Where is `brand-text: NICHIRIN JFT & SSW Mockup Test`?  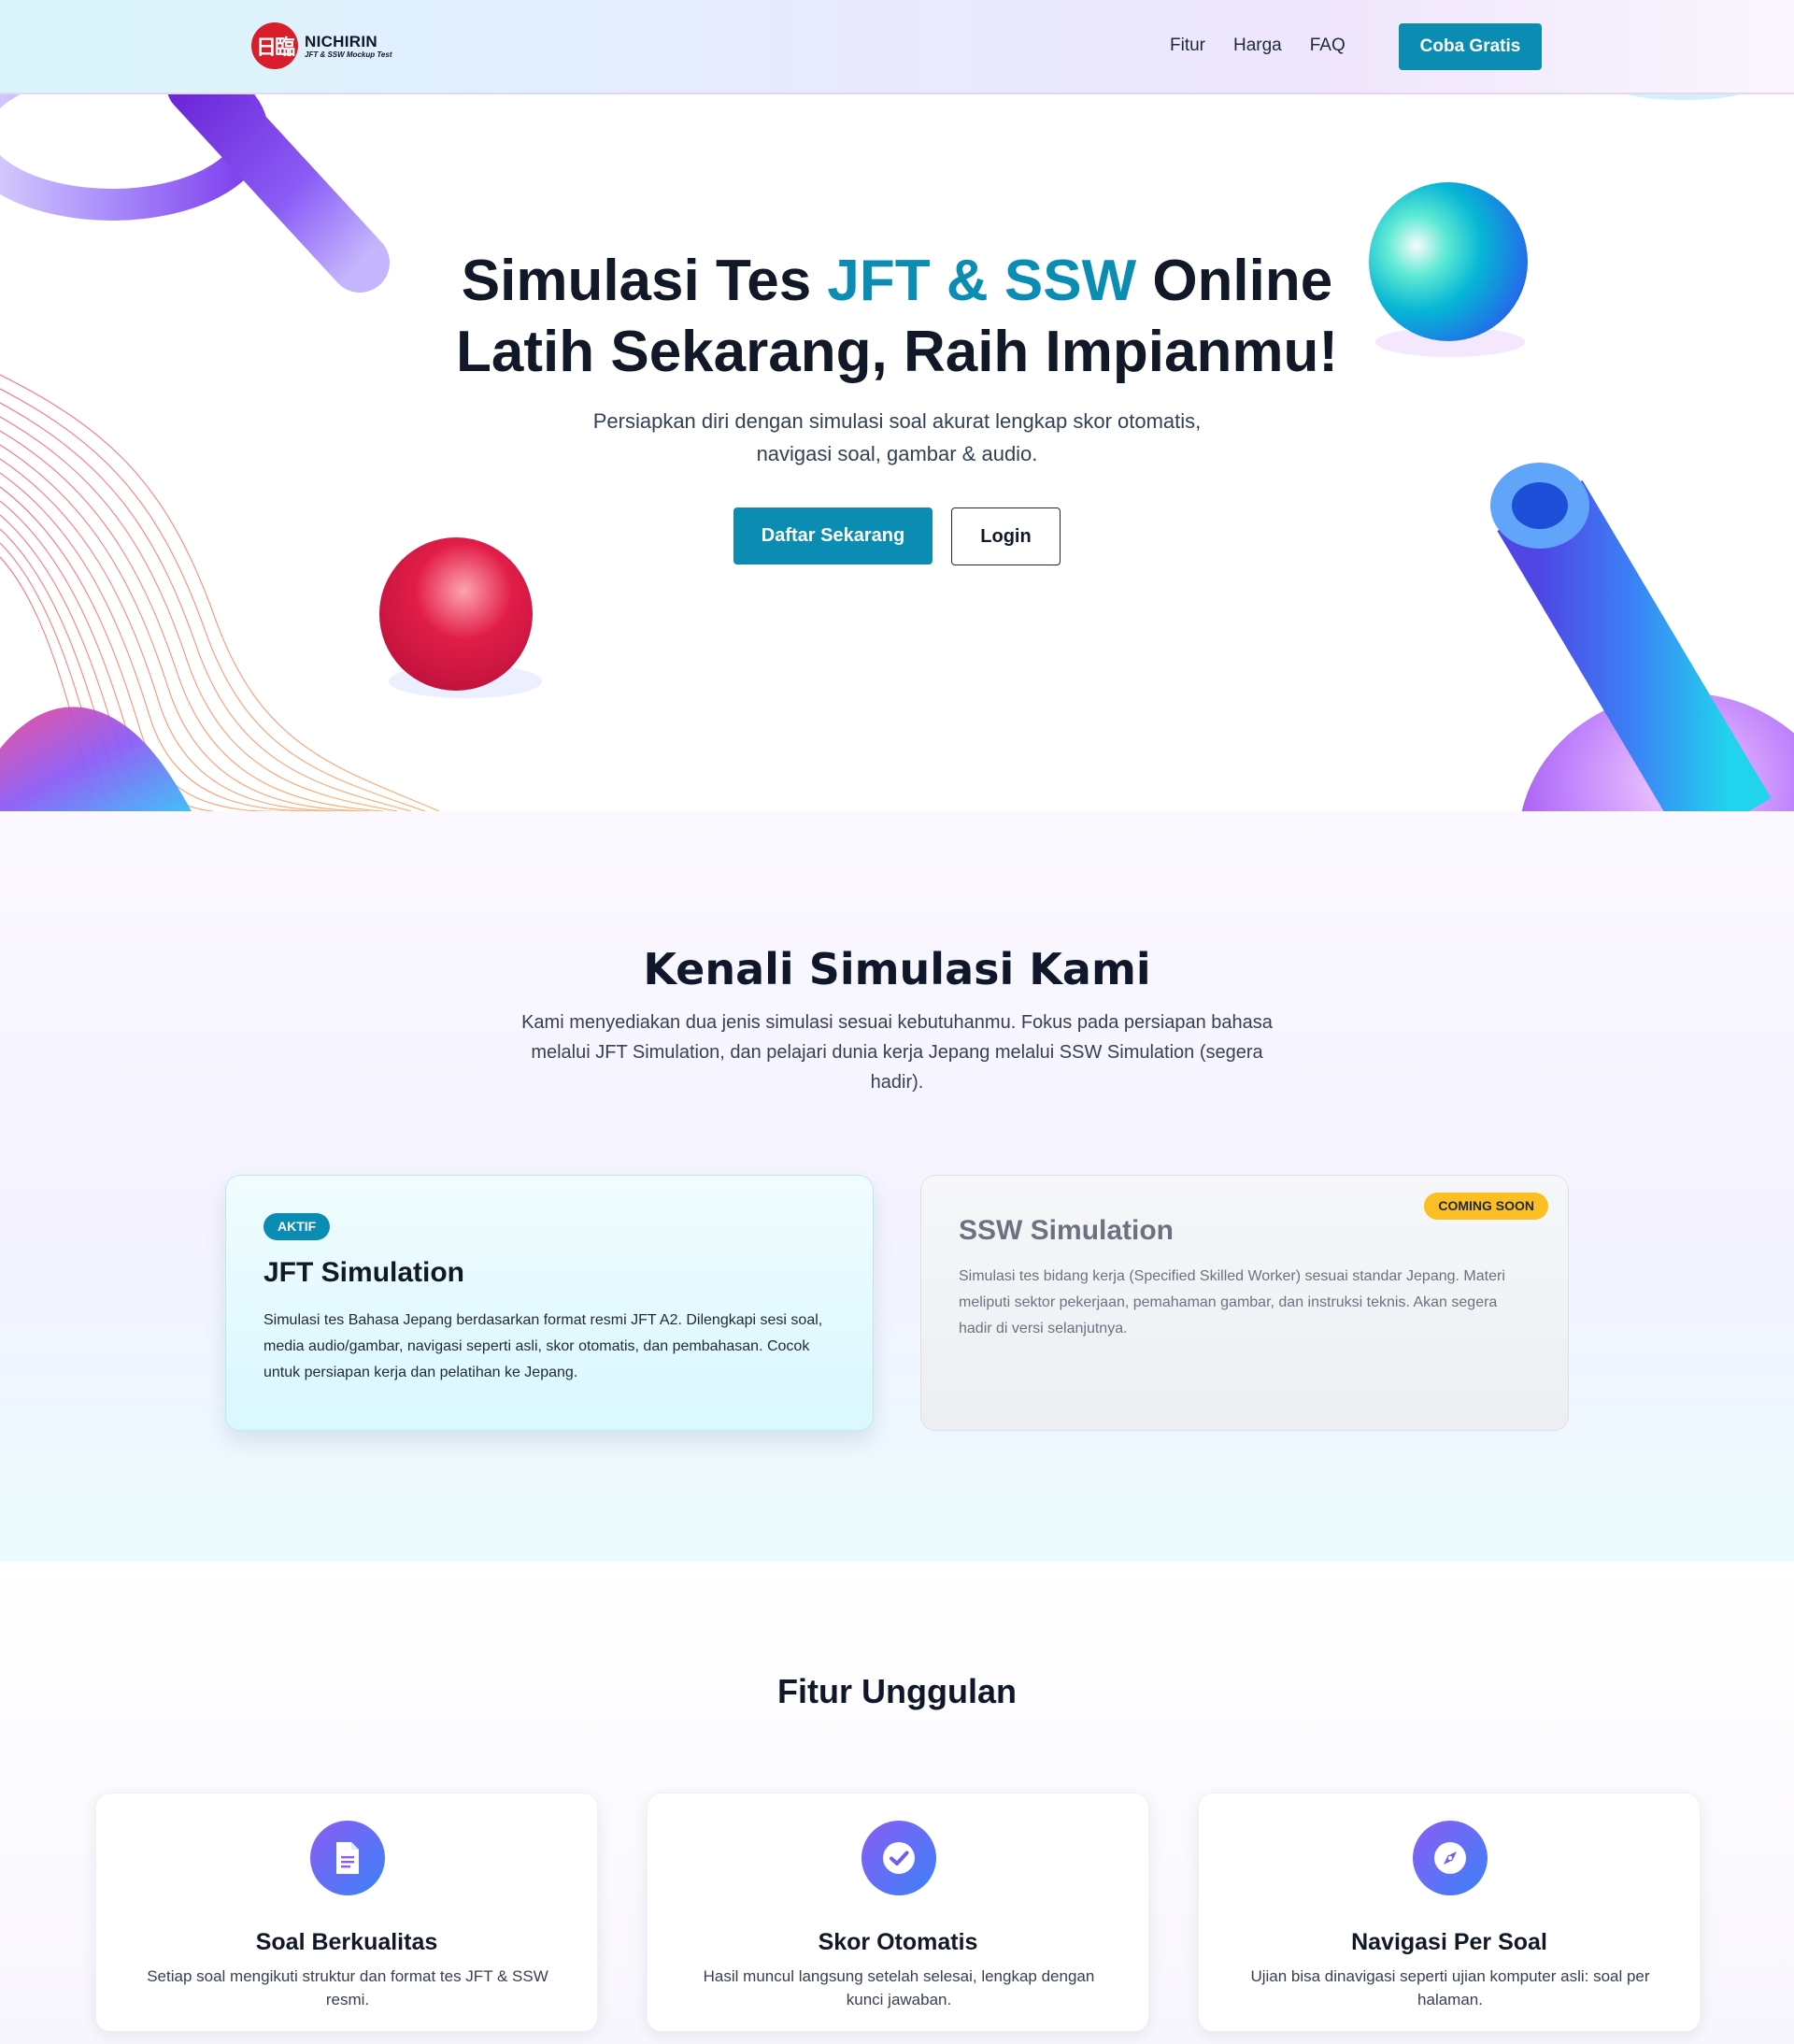
brand-text: NICHIRIN JFT & SSW Mockup Test is located at coordinates (348, 46).